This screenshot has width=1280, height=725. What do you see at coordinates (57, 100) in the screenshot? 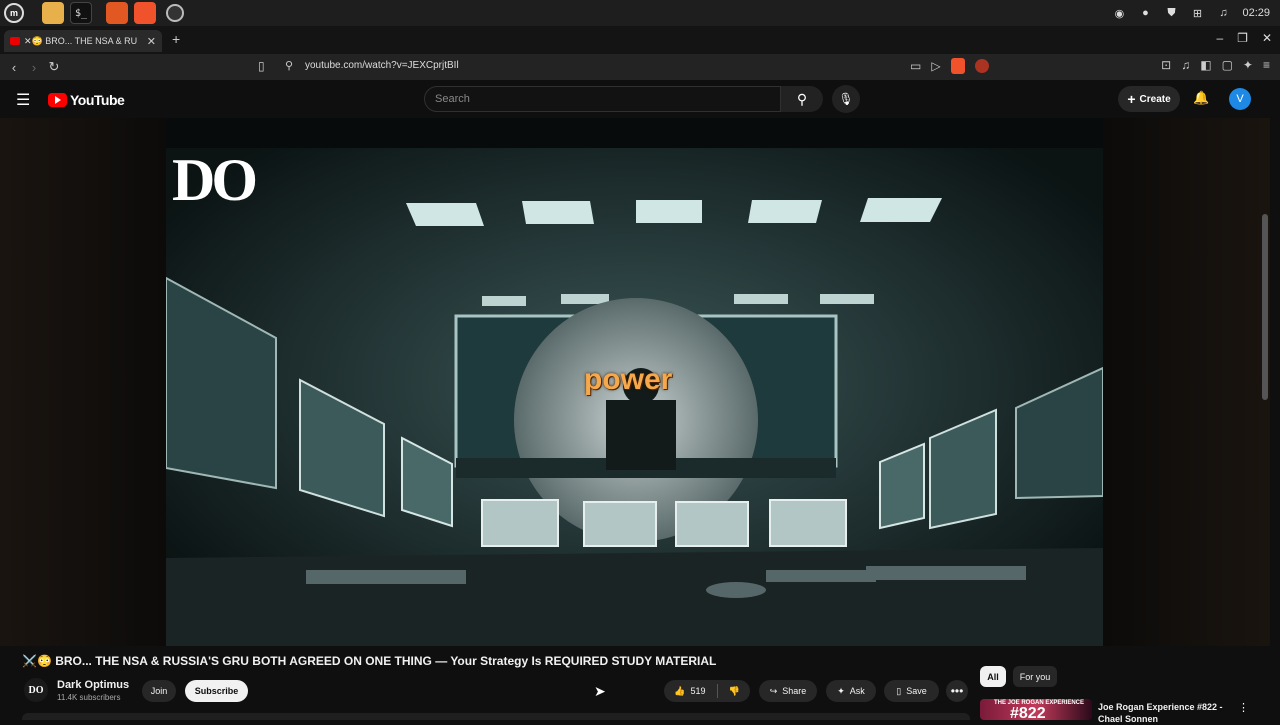
I see `youtube-play-icon` at bounding box center [57, 100].